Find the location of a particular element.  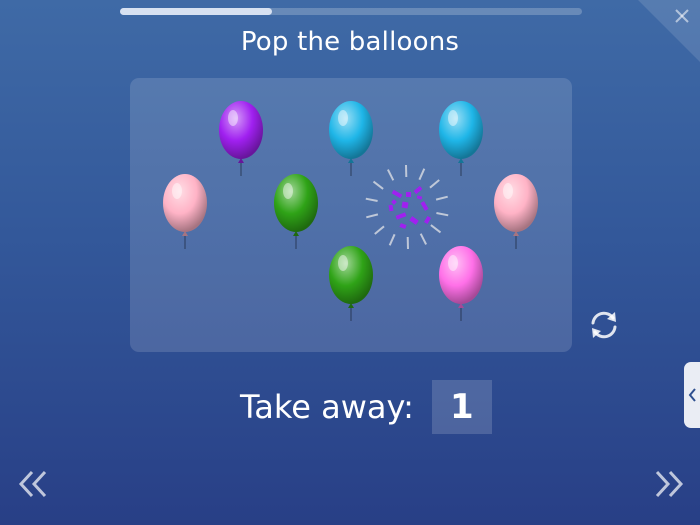

reset-button is located at coordinates (604, 325).